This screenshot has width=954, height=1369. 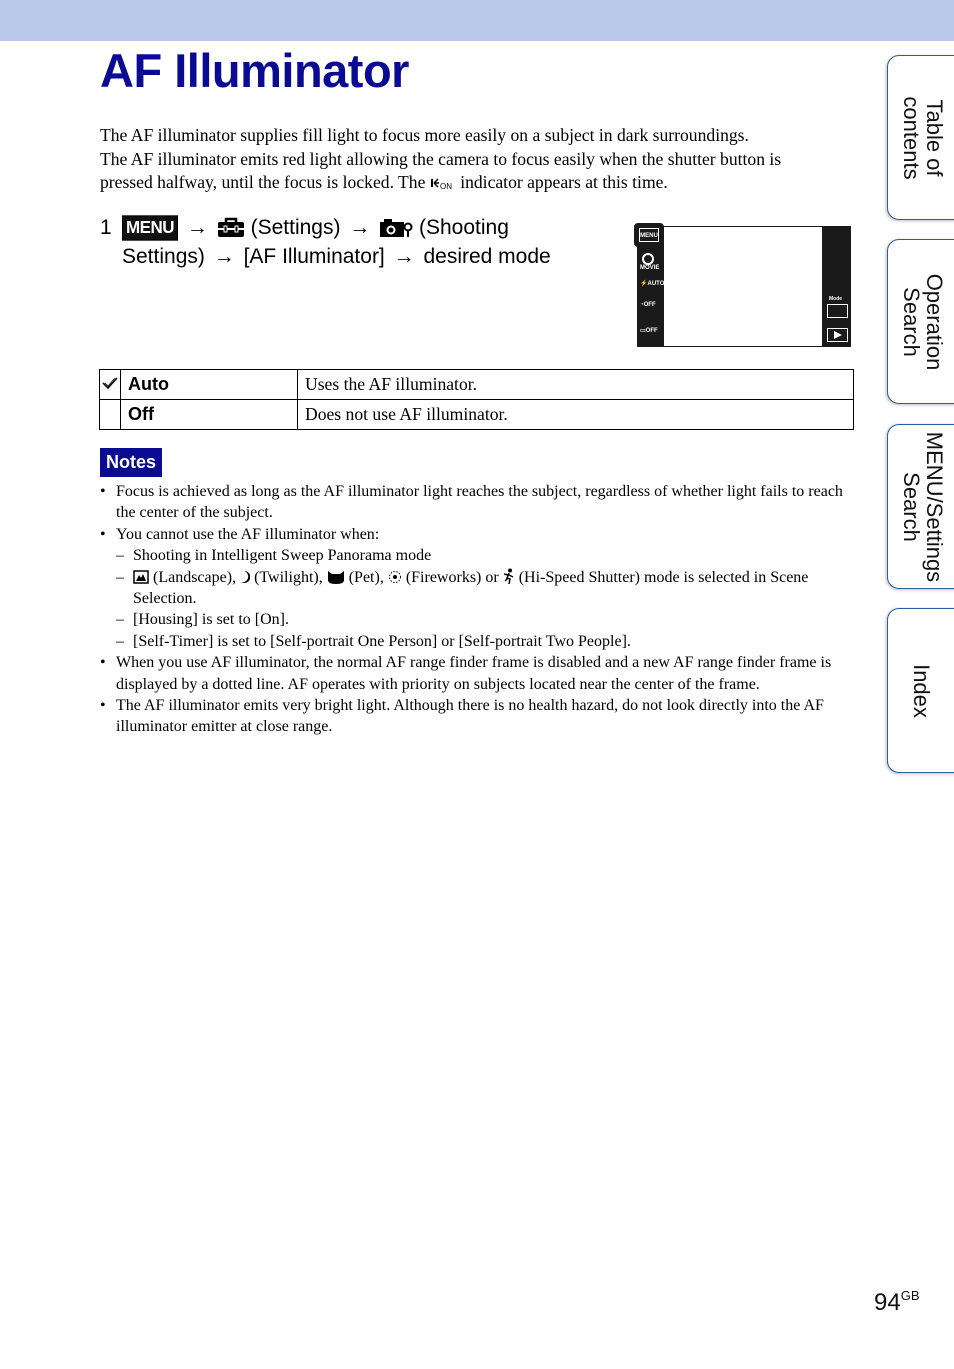 What do you see at coordinates (295, 227) in the screenshot?
I see `settings-label: (Settings)` at bounding box center [295, 227].